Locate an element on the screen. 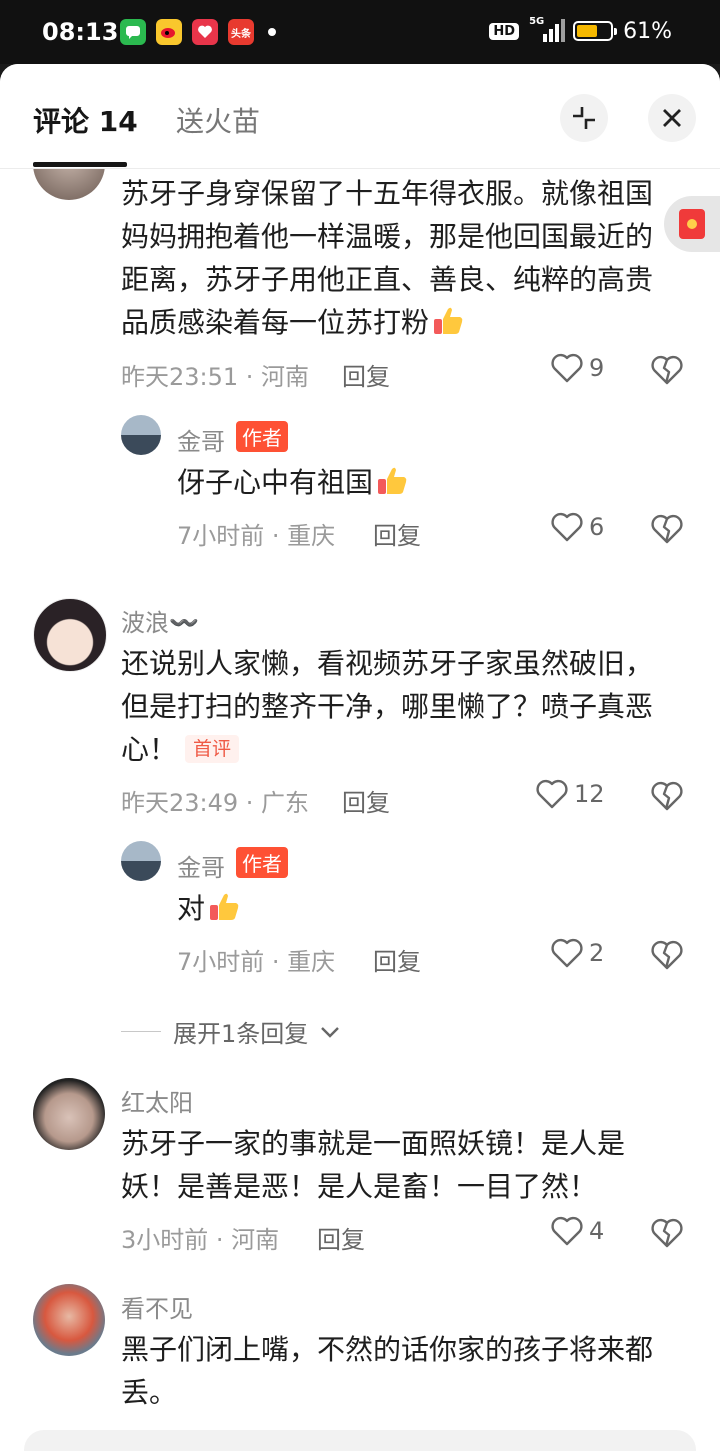 This screenshot has height=1451, width=720. like-button: 4 is located at coordinates (577, 1231).